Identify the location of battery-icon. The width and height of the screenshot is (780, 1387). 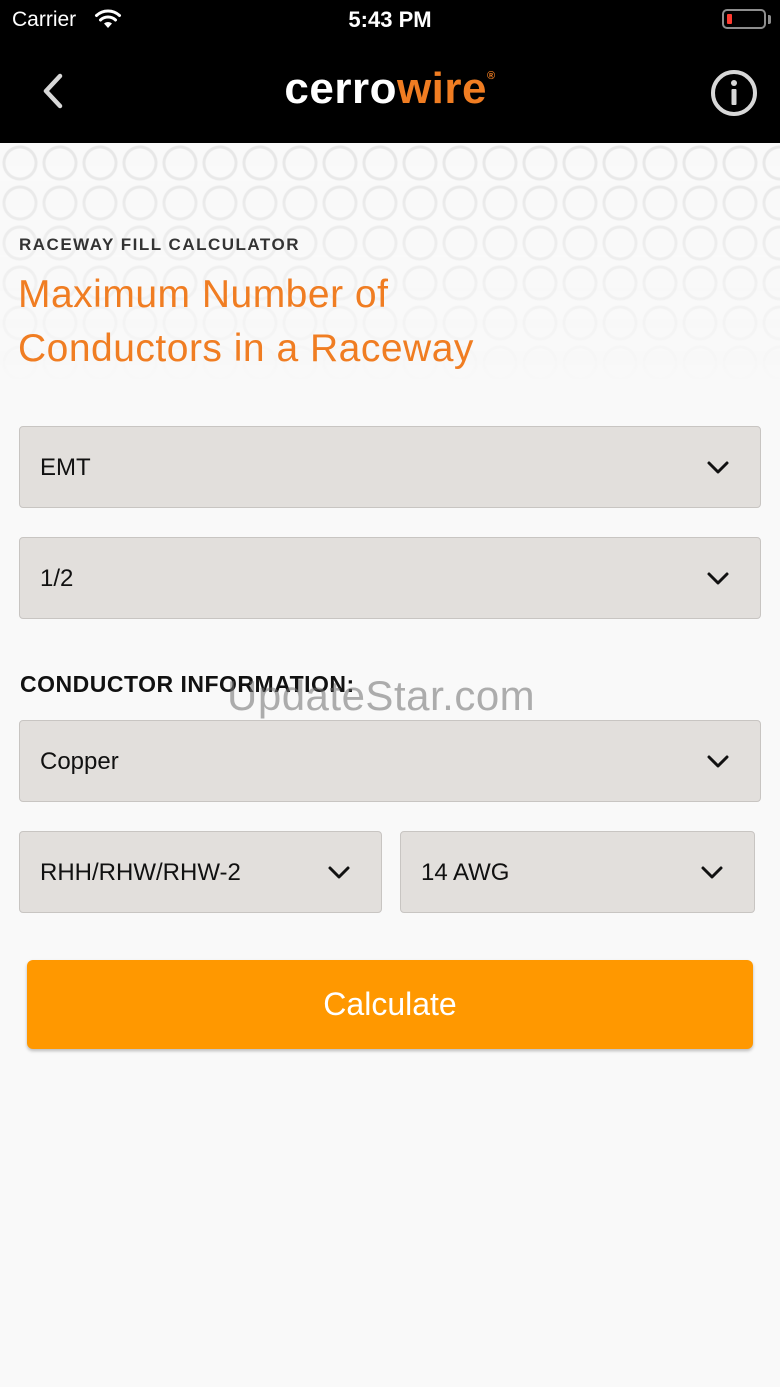
(744, 19).